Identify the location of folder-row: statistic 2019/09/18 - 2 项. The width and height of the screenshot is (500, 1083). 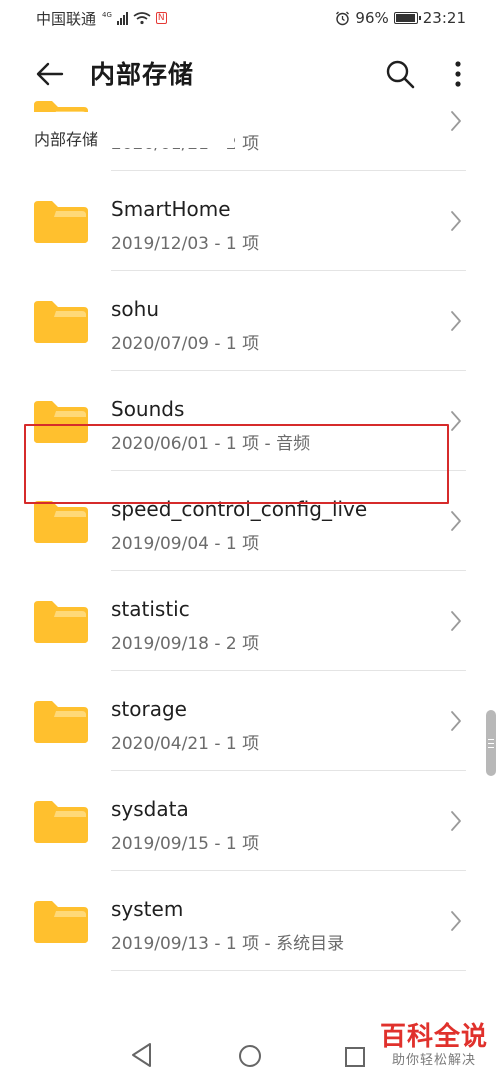
(250, 621).